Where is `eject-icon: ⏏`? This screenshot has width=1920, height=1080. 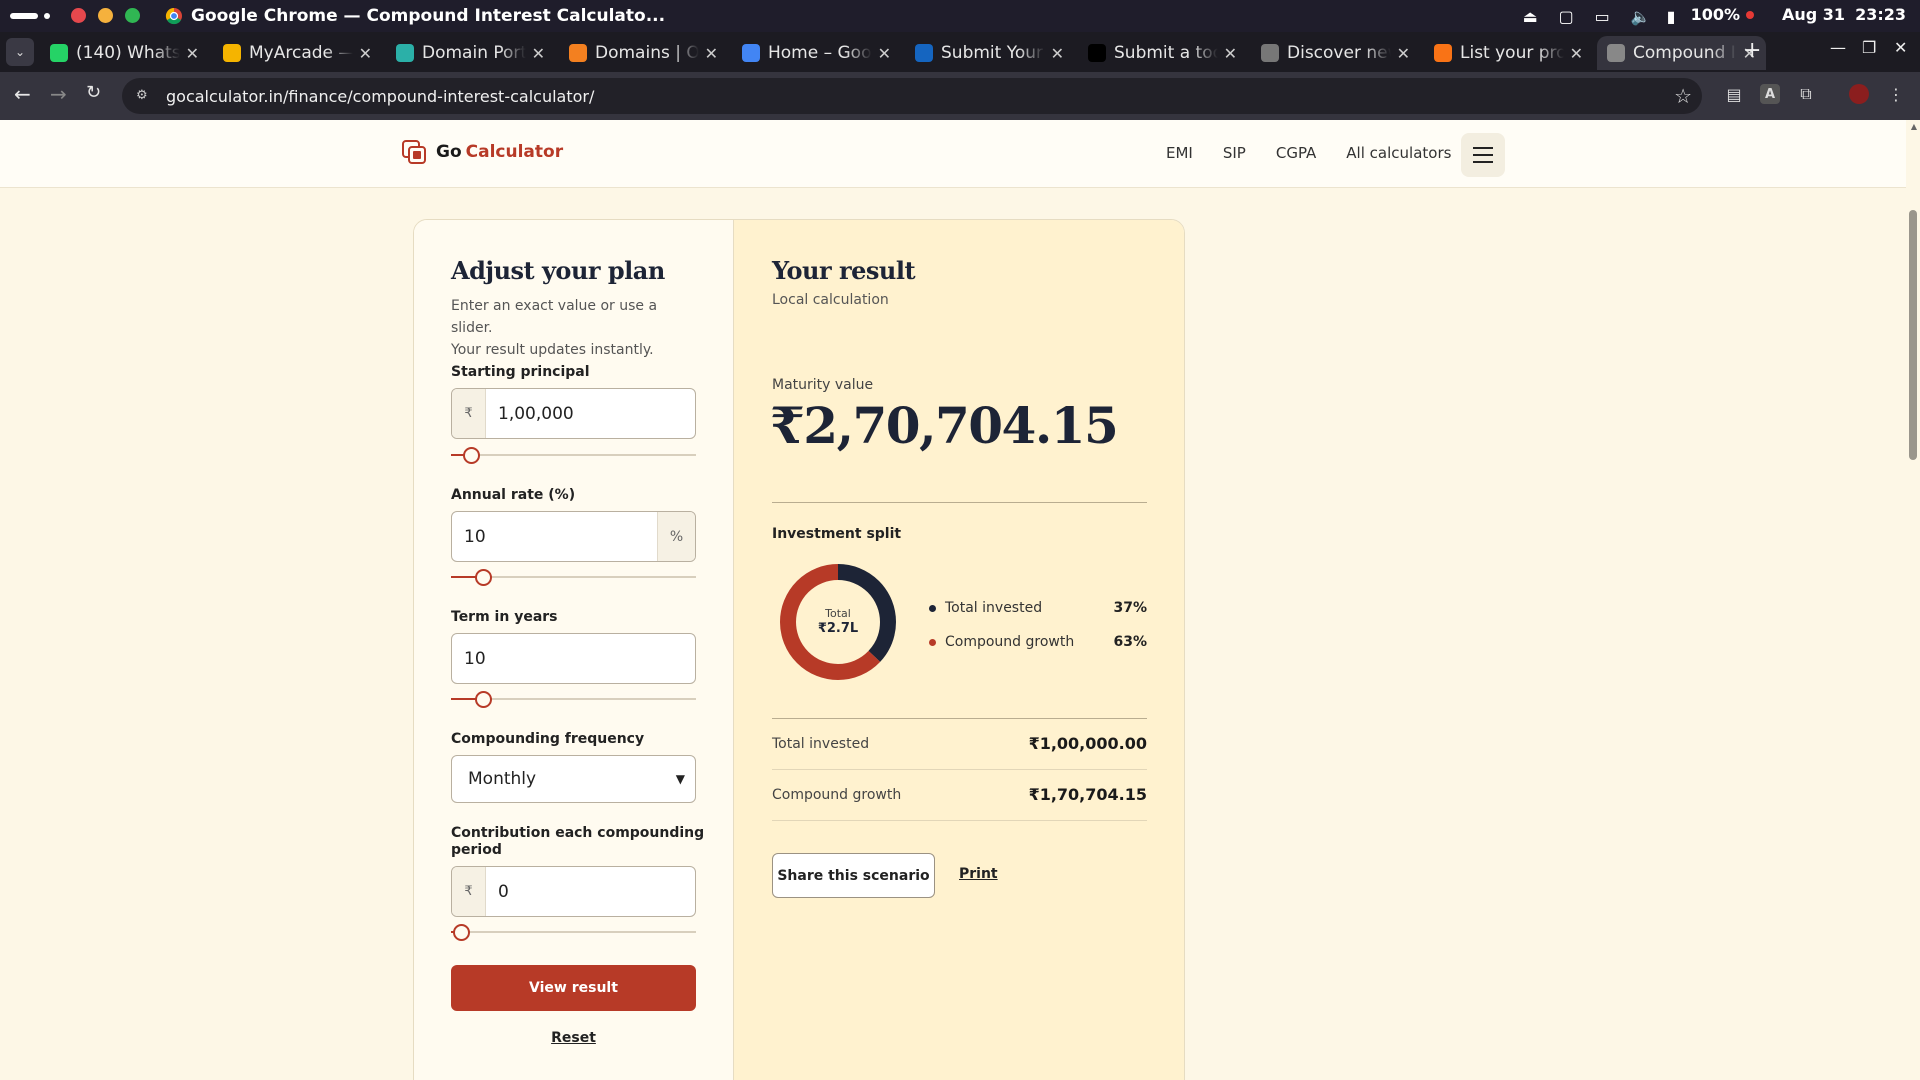 eject-icon: ⏏ is located at coordinates (1532, 16).